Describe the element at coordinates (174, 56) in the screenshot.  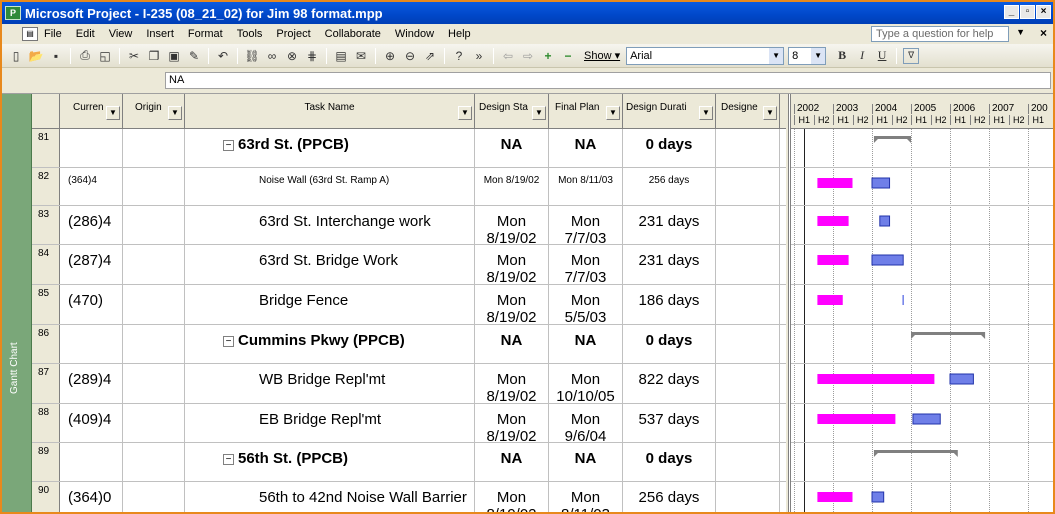
I see `paste-icon: ▣` at that location.